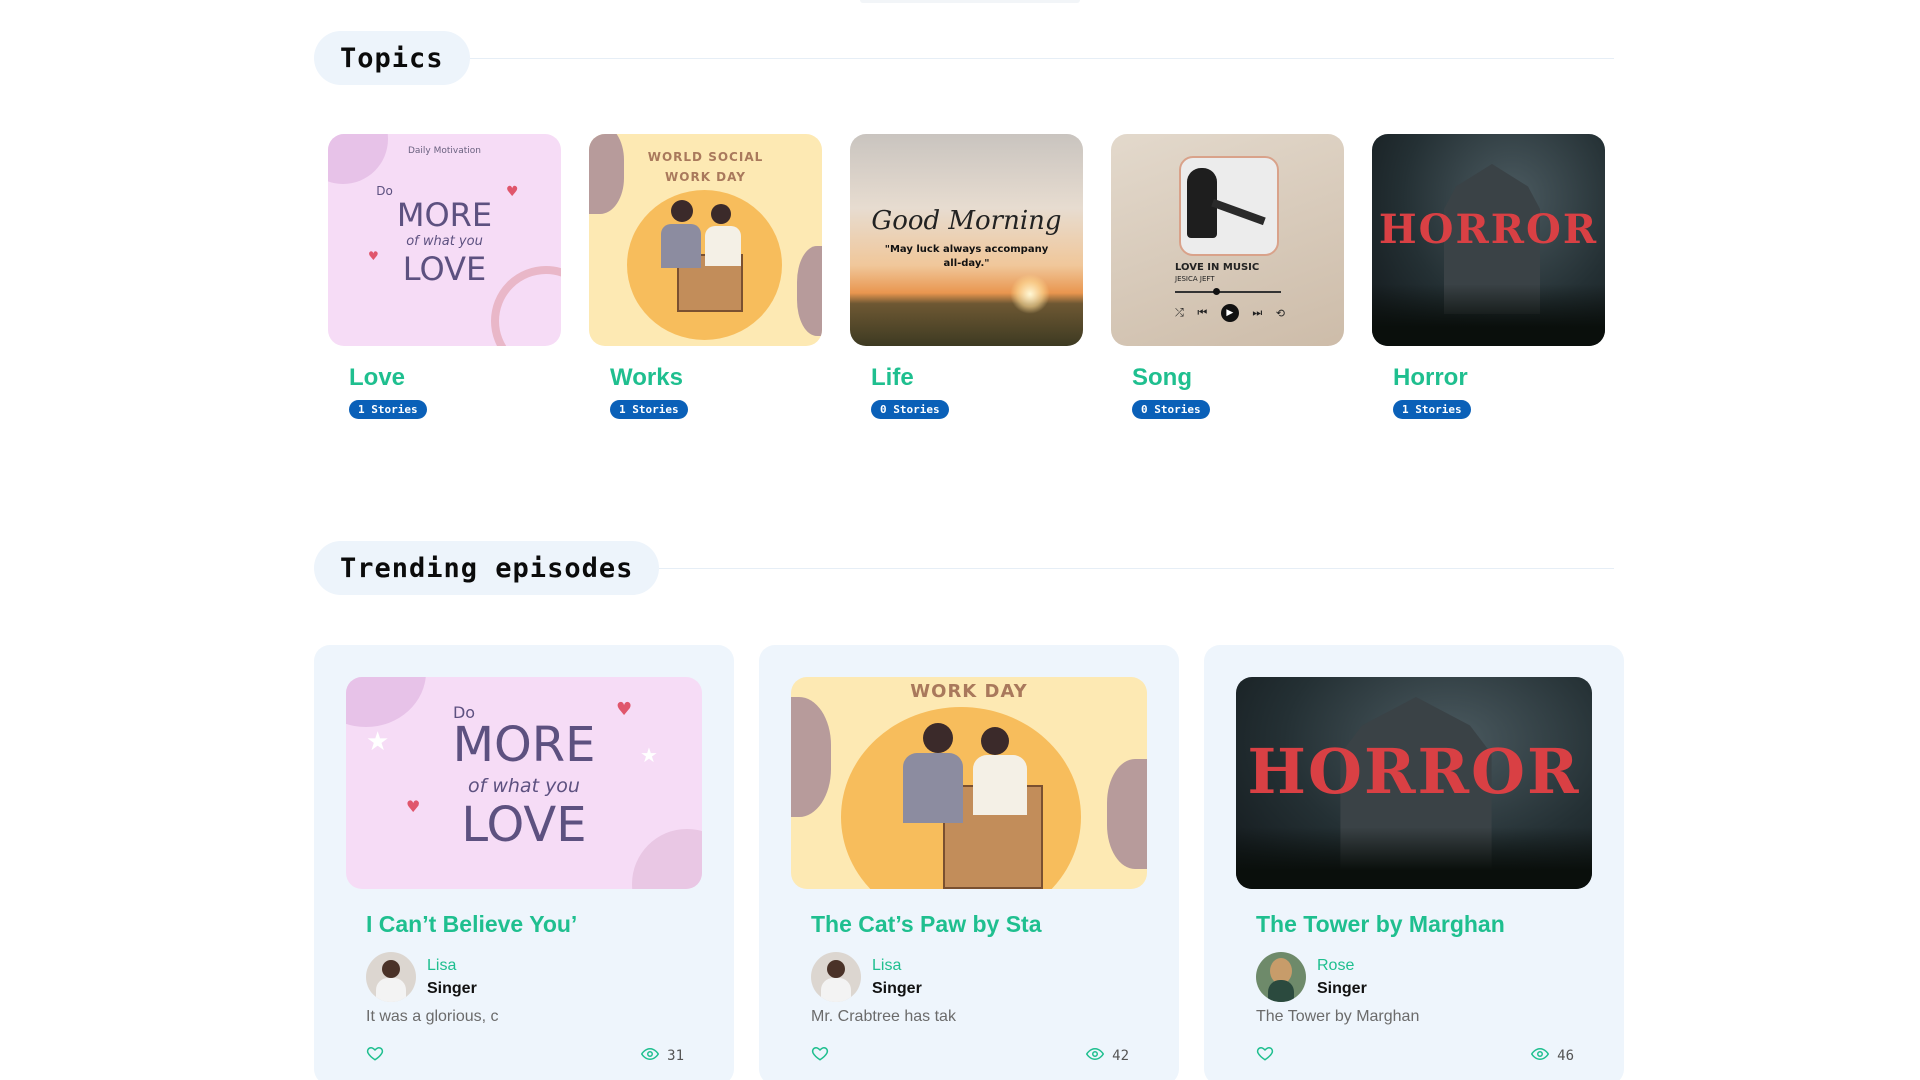 Image resolution: width=1920 pixels, height=1080 pixels. I want to click on views-count: 42, so click(1120, 1055).